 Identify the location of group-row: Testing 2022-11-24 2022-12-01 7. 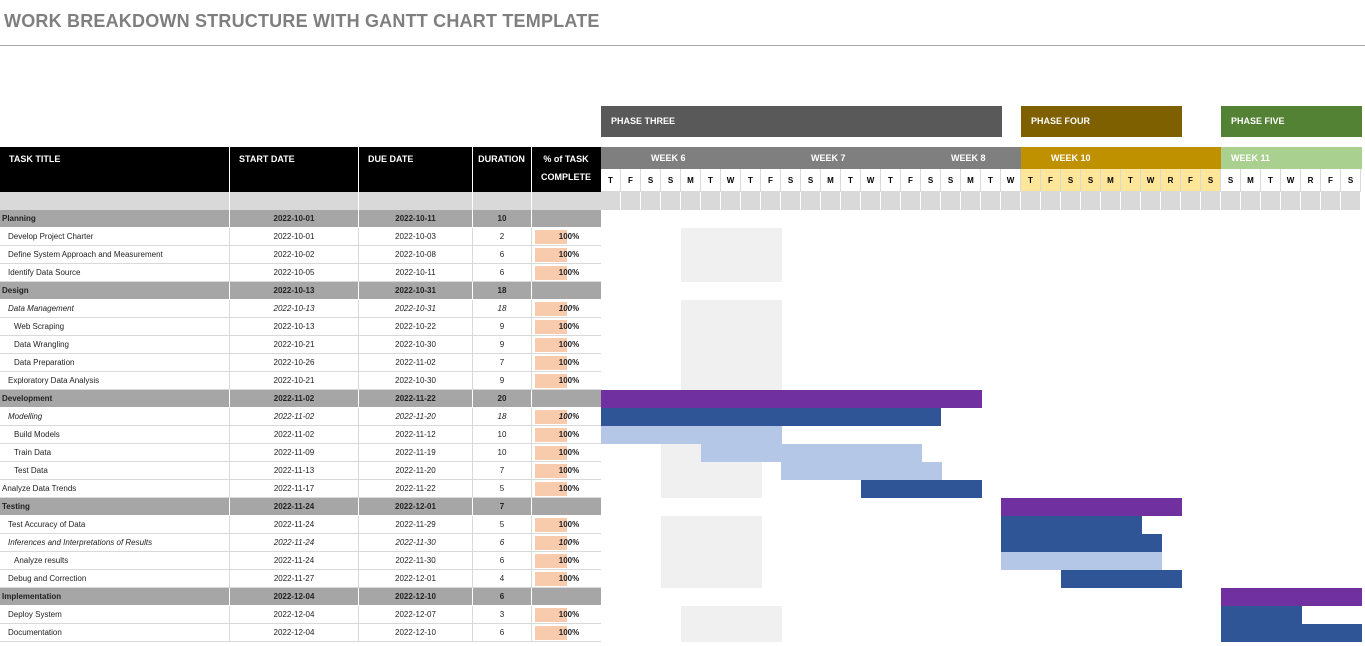
(300, 507).